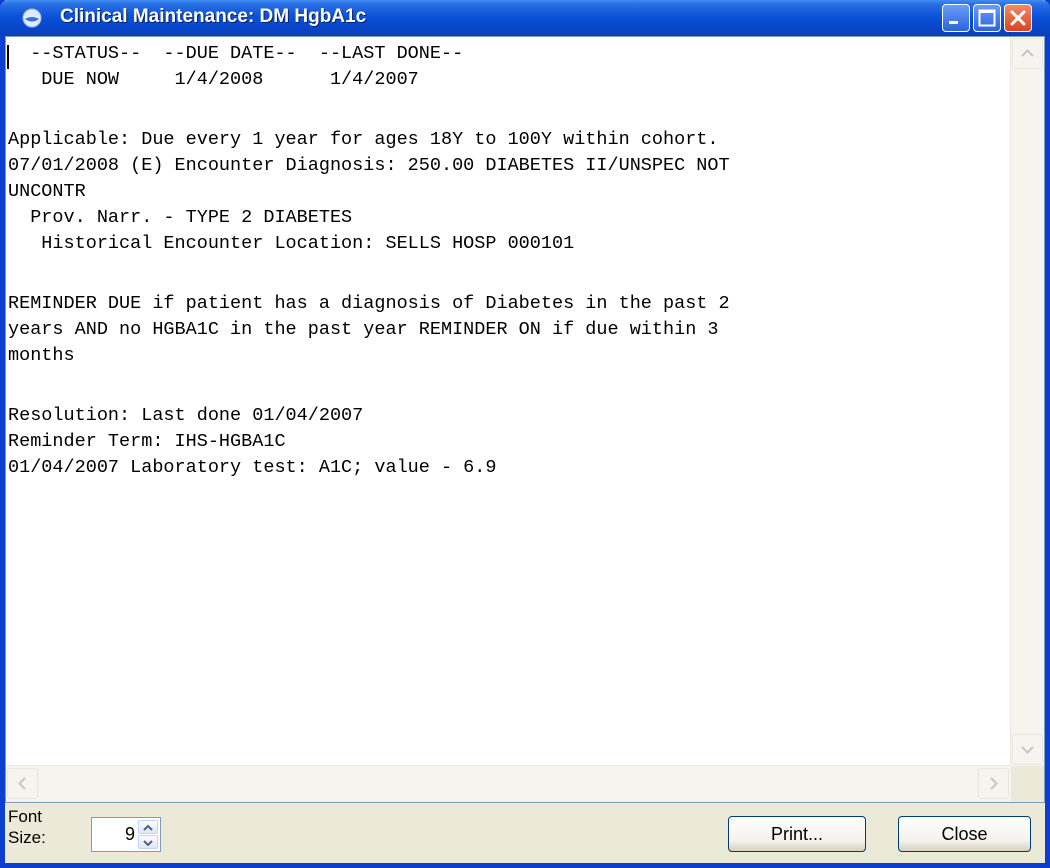  What do you see at coordinates (147, 441) in the screenshot?
I see `report-line: Reminder Term: IHS-HGBA1C` at bounding box center [147, 441].